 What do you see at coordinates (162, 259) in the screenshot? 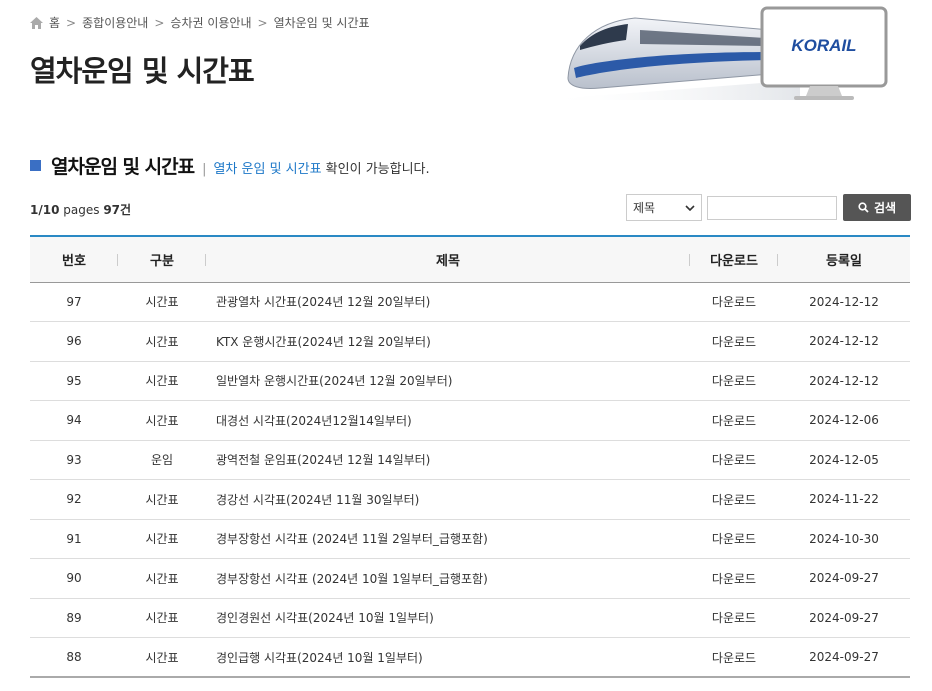
I see `column-header-category: 구분` at bounding box center [162, 259].